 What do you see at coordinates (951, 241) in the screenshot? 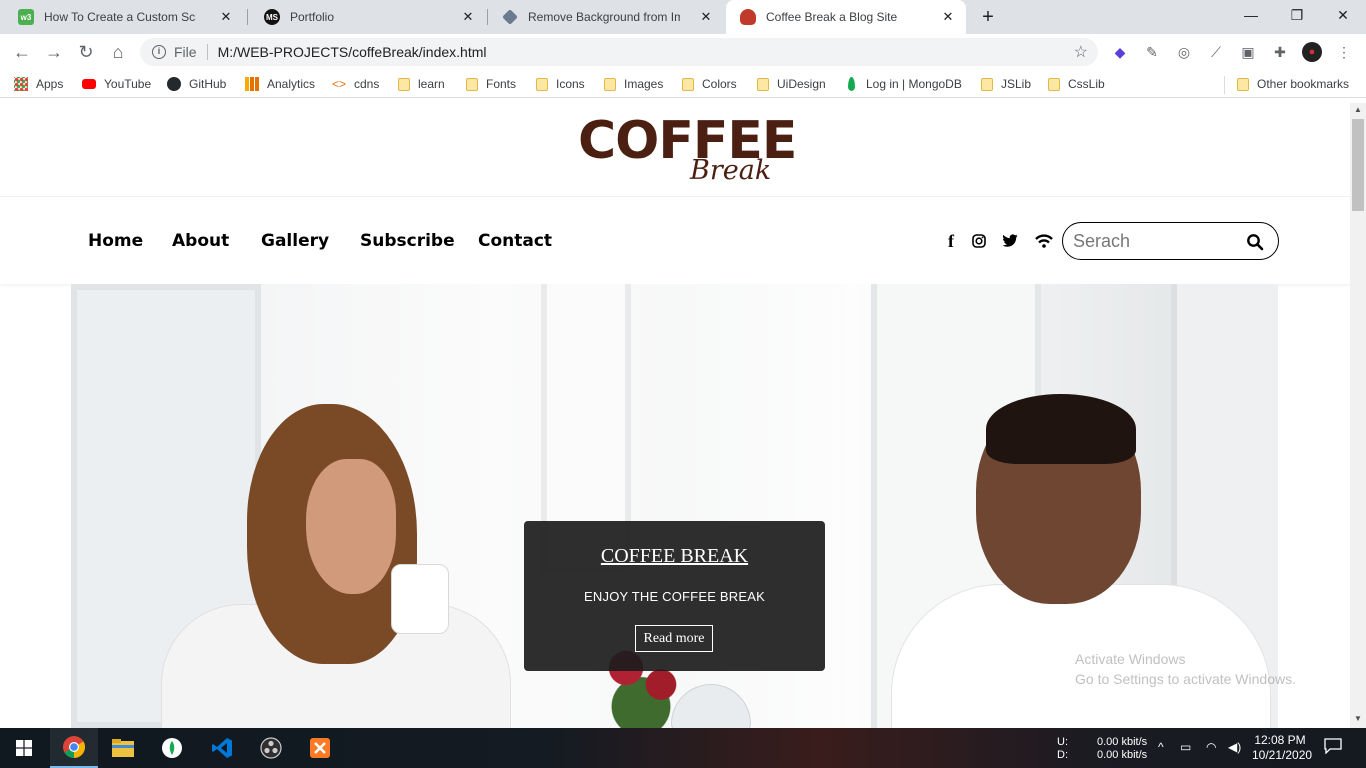
I see `facebook-icon: f` at bounding box center [951, 241].